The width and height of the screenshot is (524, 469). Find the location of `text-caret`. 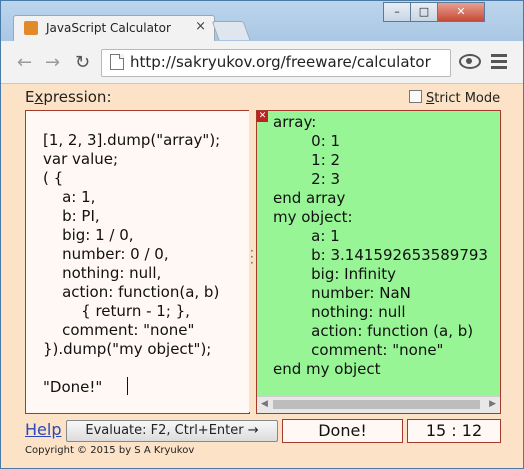

text-caret is located at coordinates (127, 386).